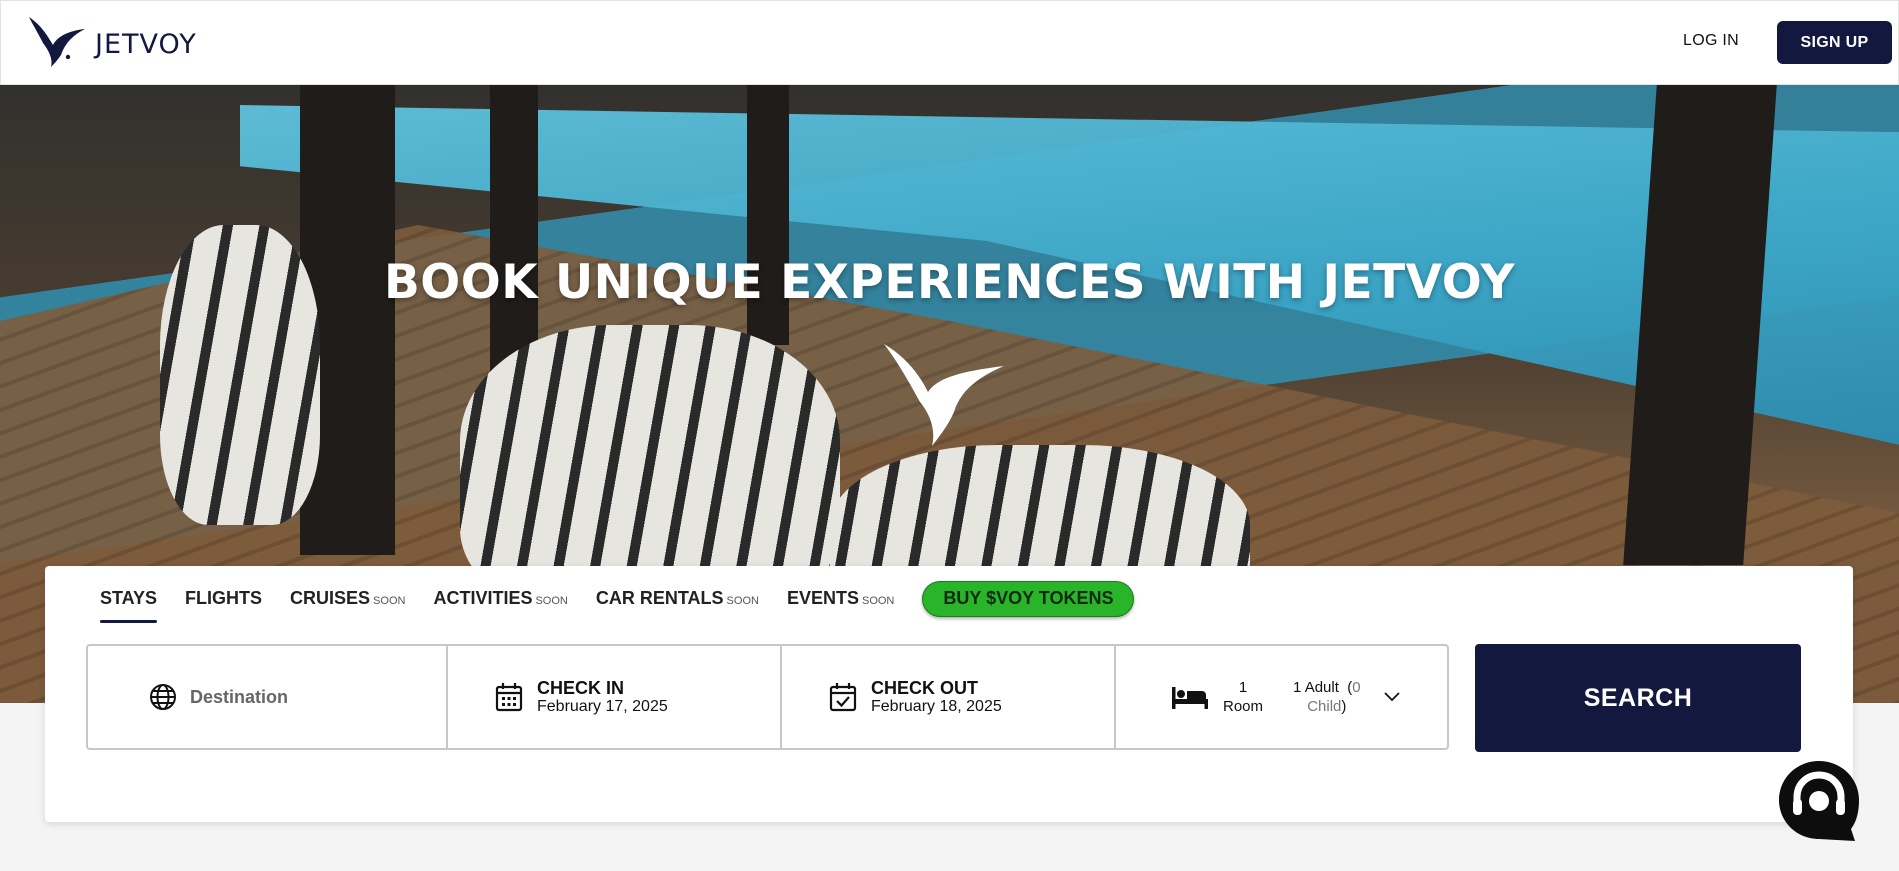  Describe the element at coordinates (1344, 706) in the screenshot. I see `children-close: )` at that location.